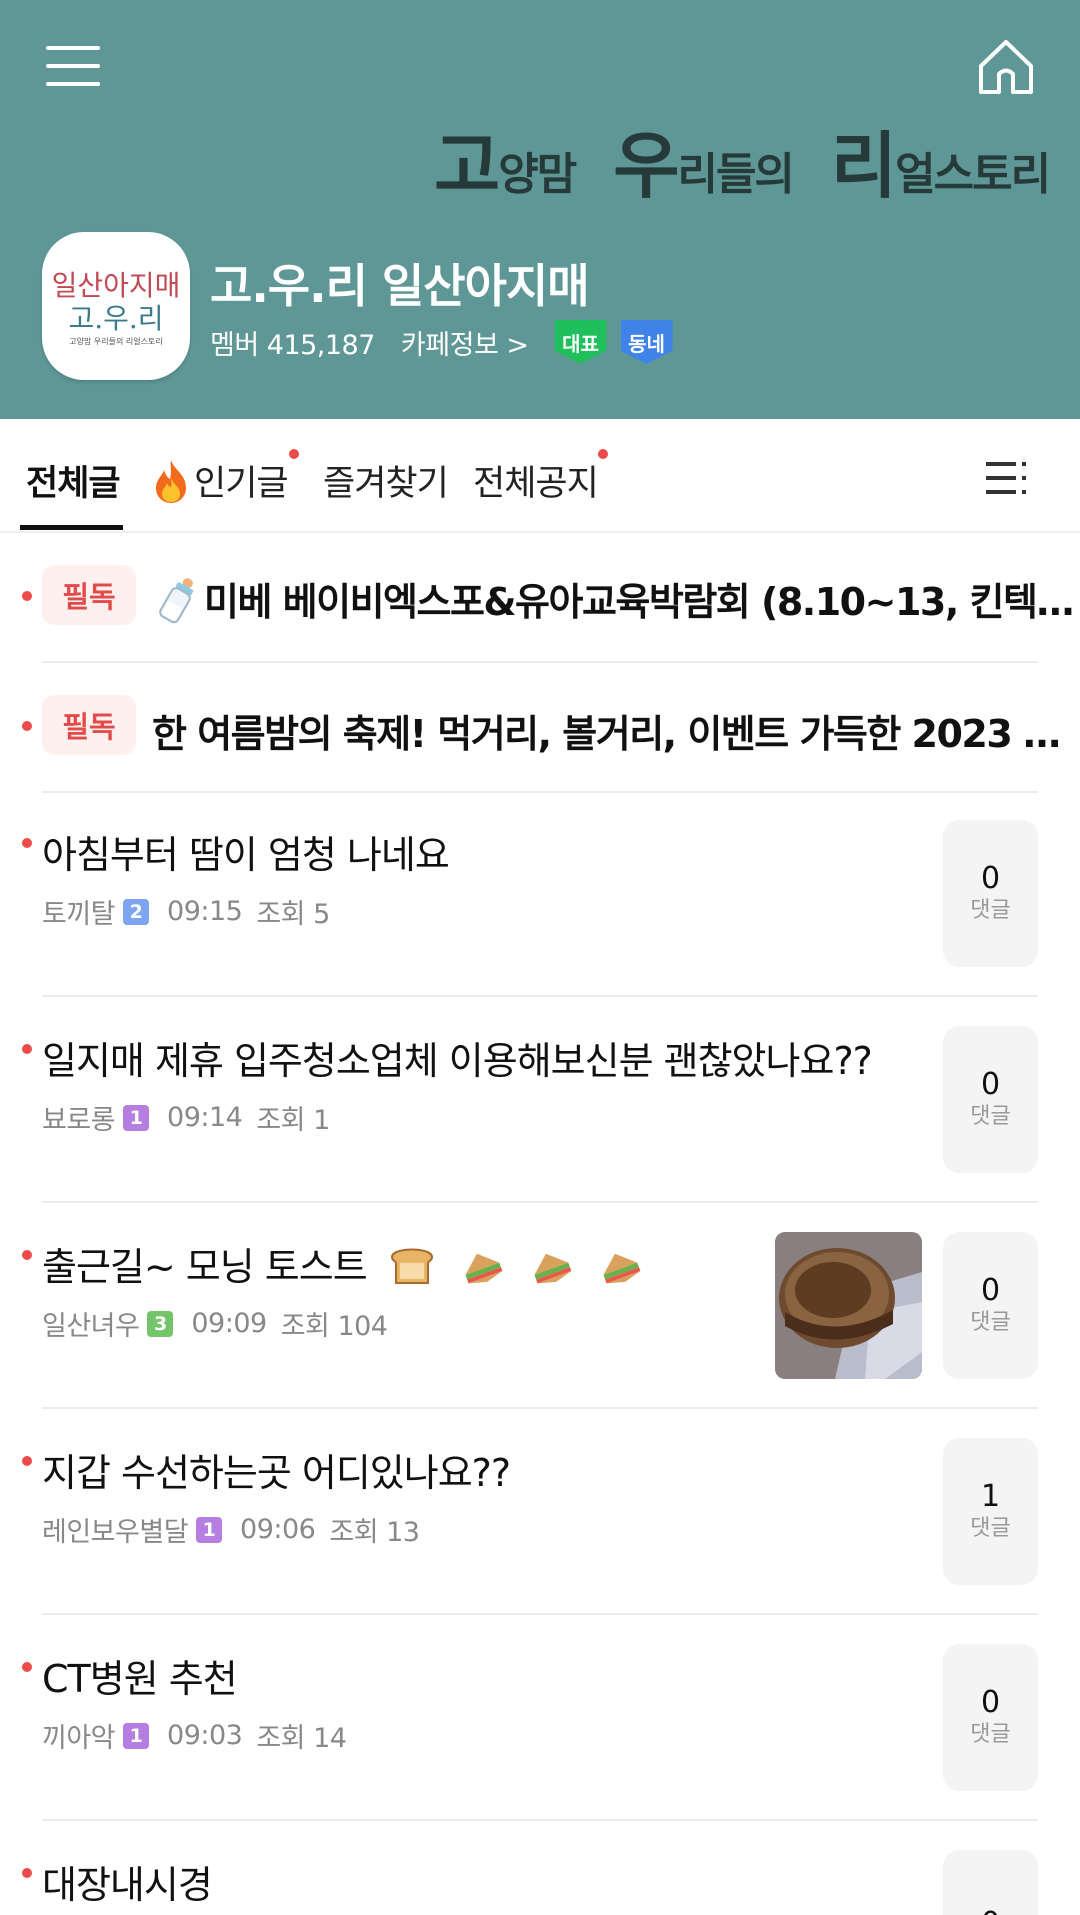 The image size is (1080, 1915). Describe the element at coordinates (140, 1675) in the screenshot. I see `post-title: CT병원 추천` at that location.